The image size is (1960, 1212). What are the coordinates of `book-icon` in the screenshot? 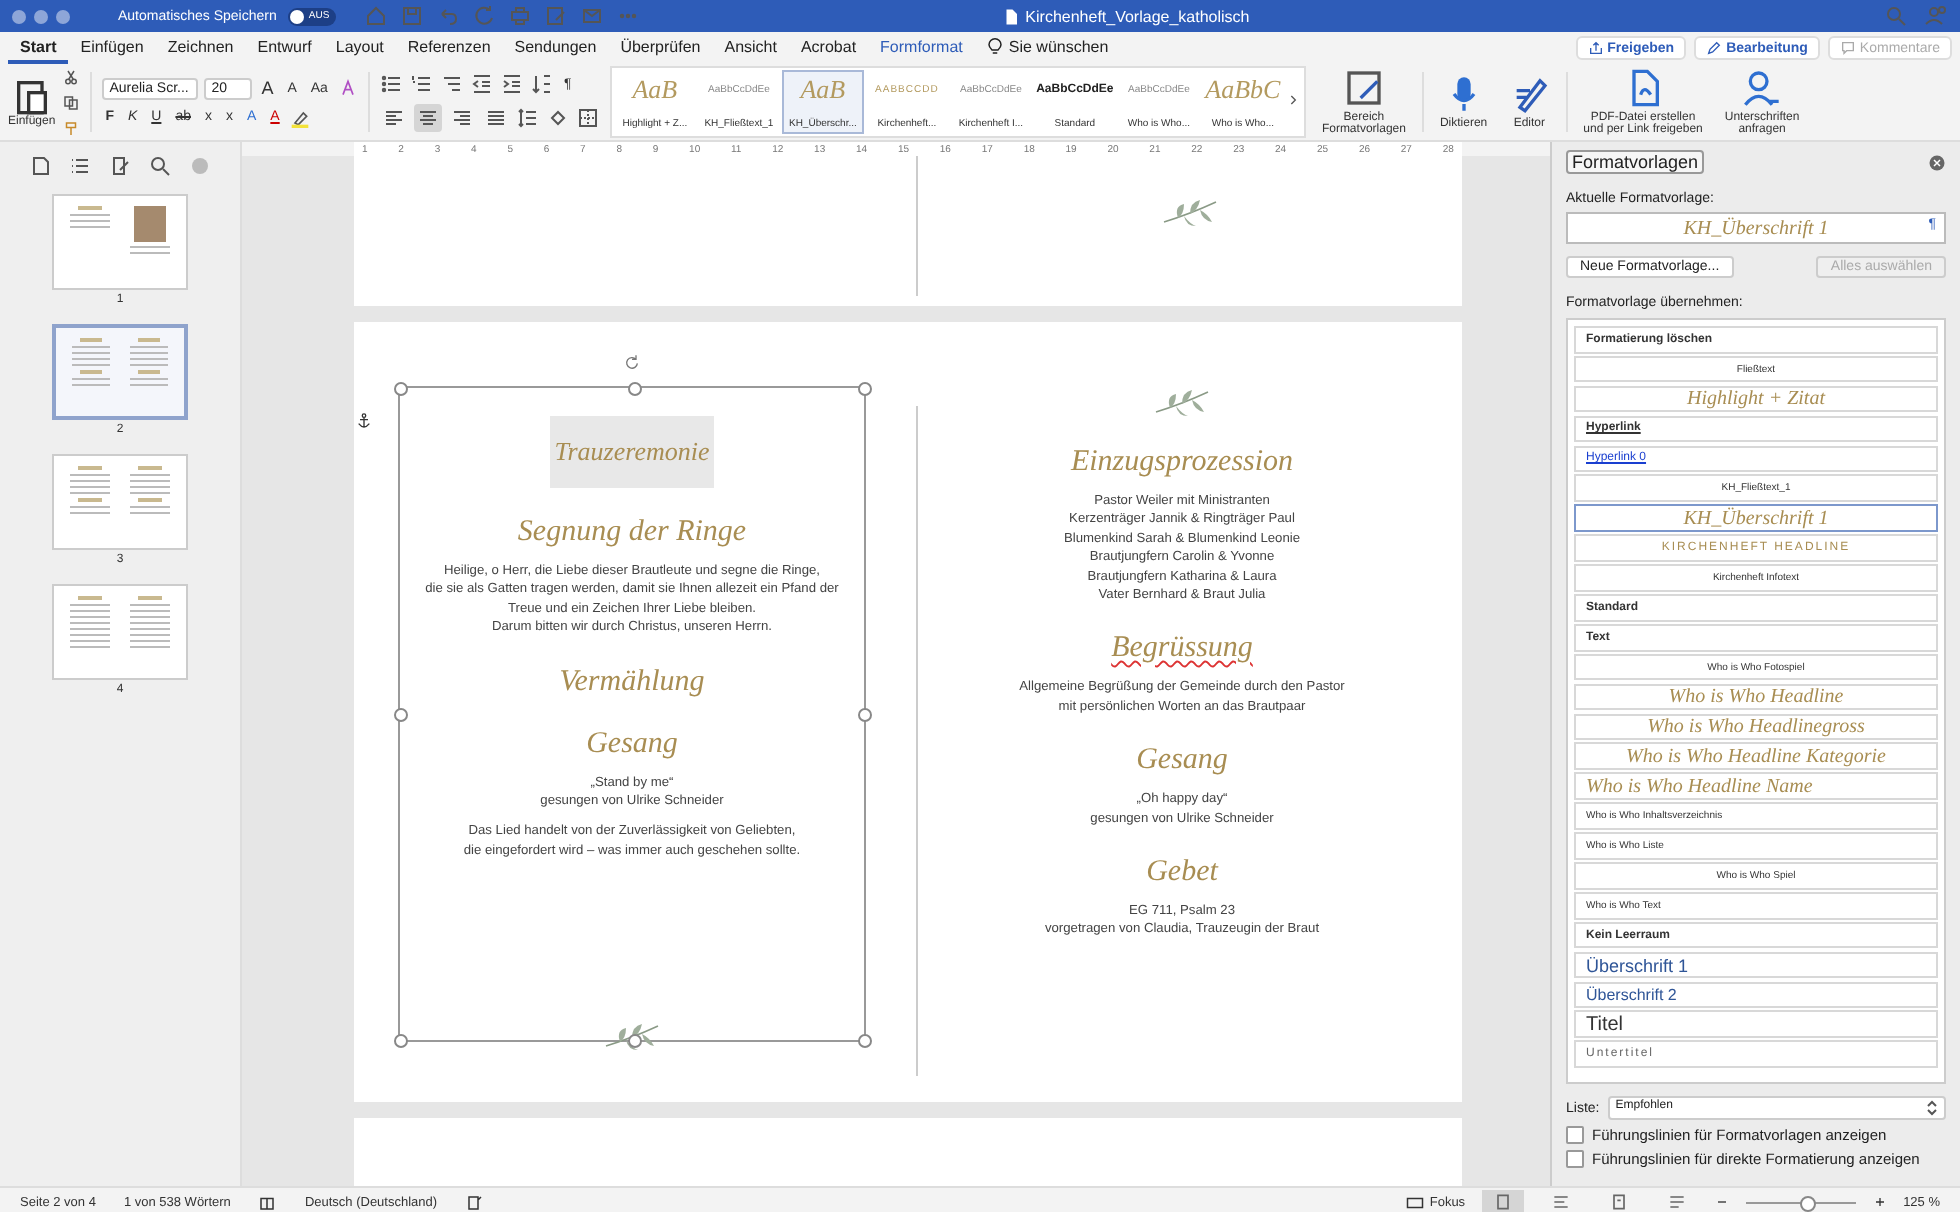 It's located at (267, 1202).